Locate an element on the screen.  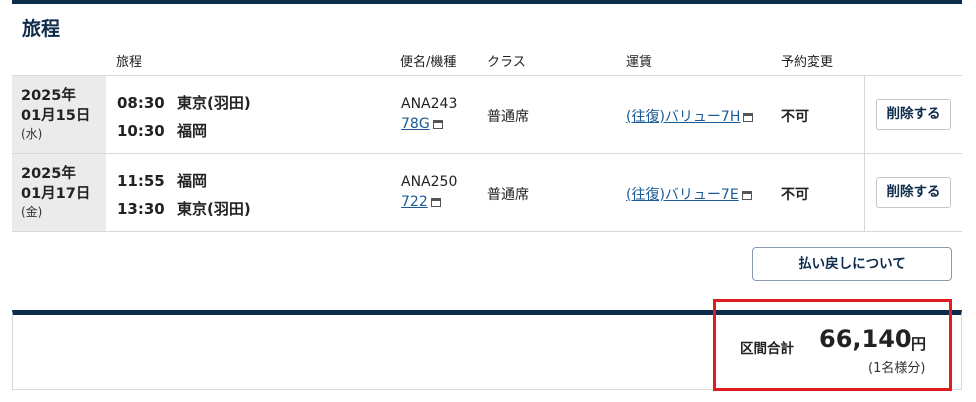
arrival-airport: 東京(羽田) is located at coordinates (214, 209).